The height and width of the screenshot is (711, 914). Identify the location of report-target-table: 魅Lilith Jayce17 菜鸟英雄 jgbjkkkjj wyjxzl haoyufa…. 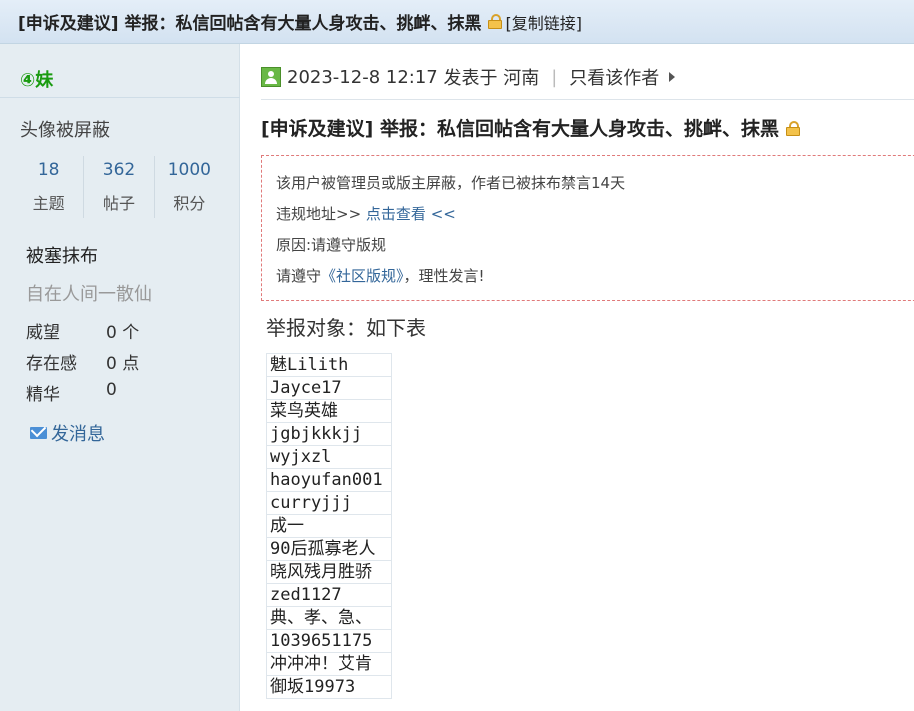
(329, 526).